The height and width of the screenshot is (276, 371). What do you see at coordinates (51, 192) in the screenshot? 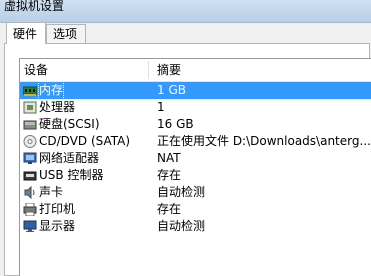
I see `device-name: 声卡` at bounding box center [51, 192].